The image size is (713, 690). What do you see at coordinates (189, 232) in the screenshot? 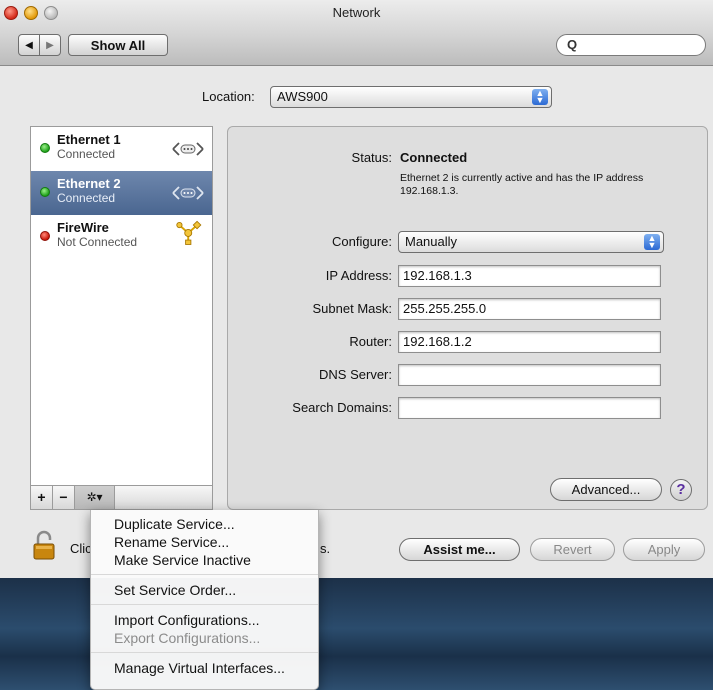
I see `firewire-icon` at bounding box center [189, 232].